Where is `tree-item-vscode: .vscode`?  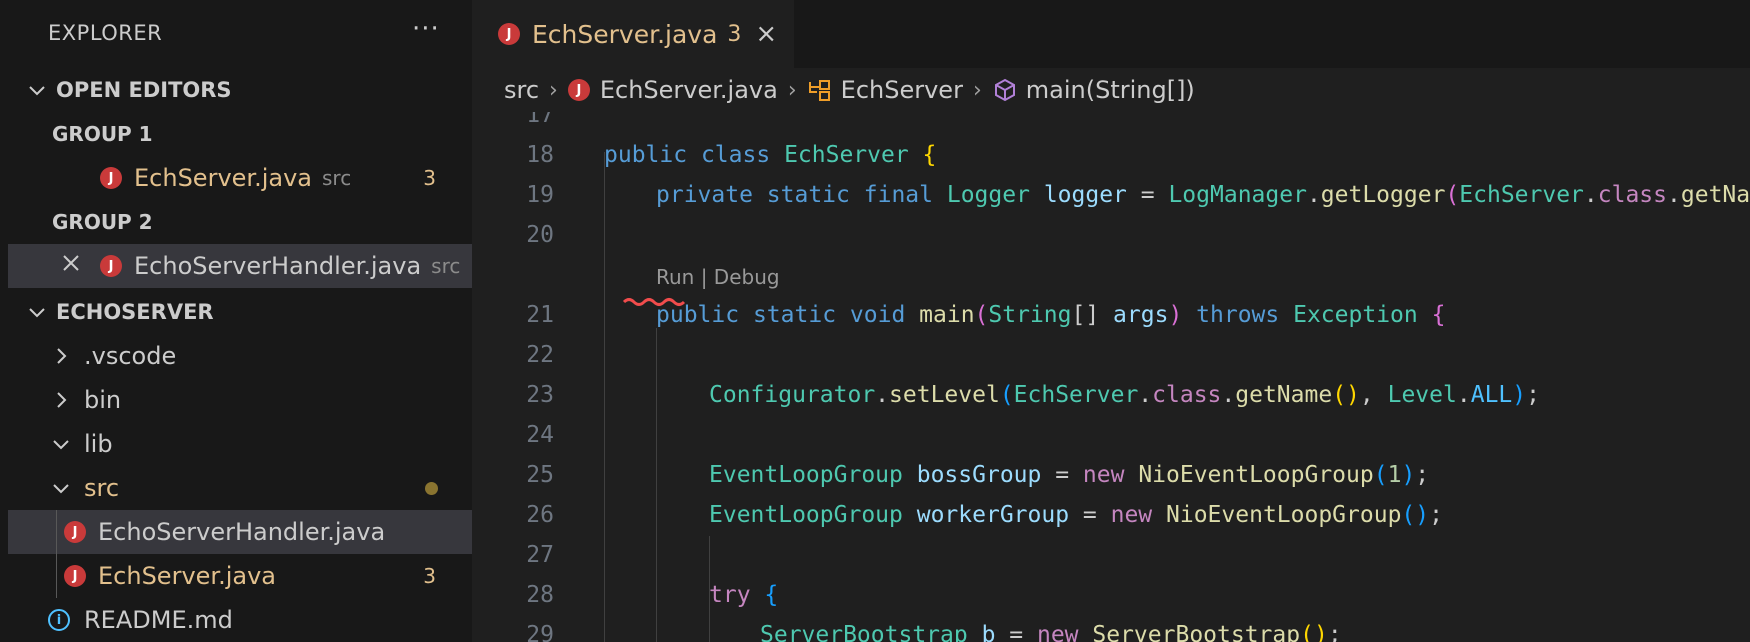 tree-item-vscode: .vscode is located at coordinates (240, 356).